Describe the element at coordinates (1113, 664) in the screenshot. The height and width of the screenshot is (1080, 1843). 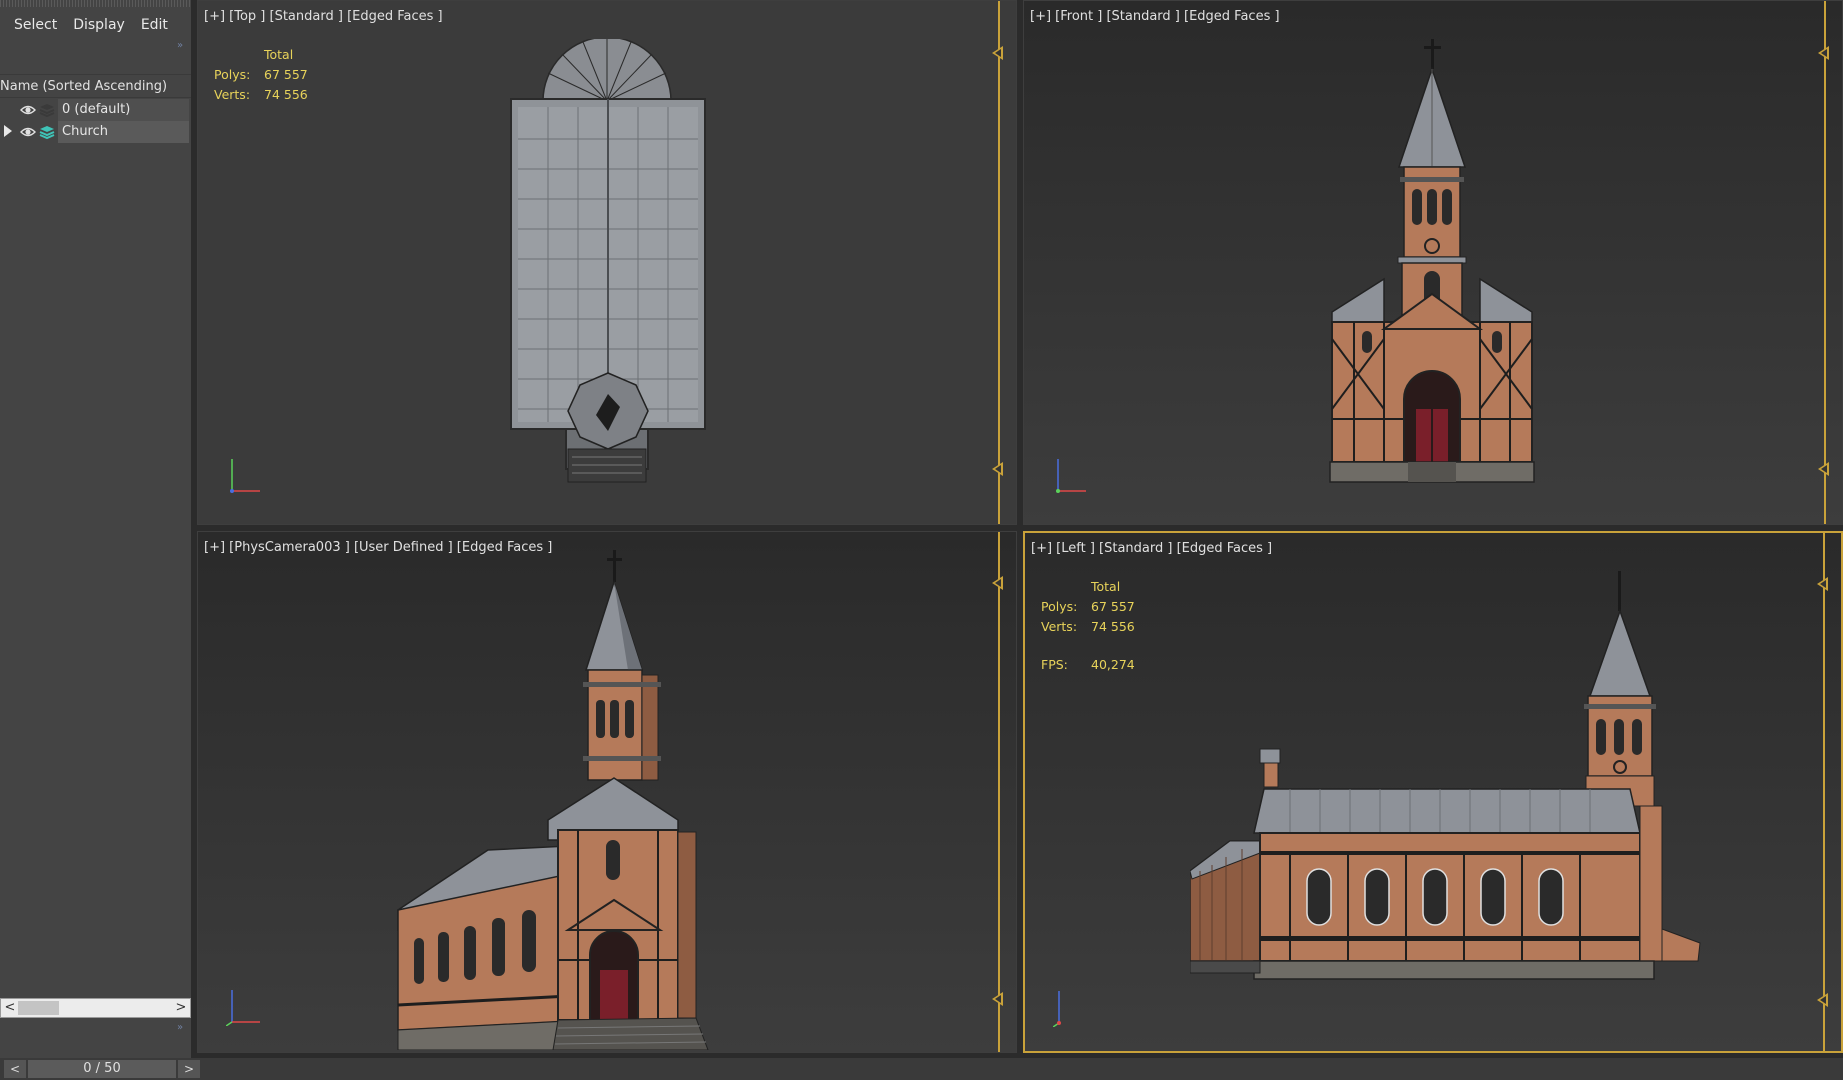
I see `stats-fps-value: 40,274` at that location.